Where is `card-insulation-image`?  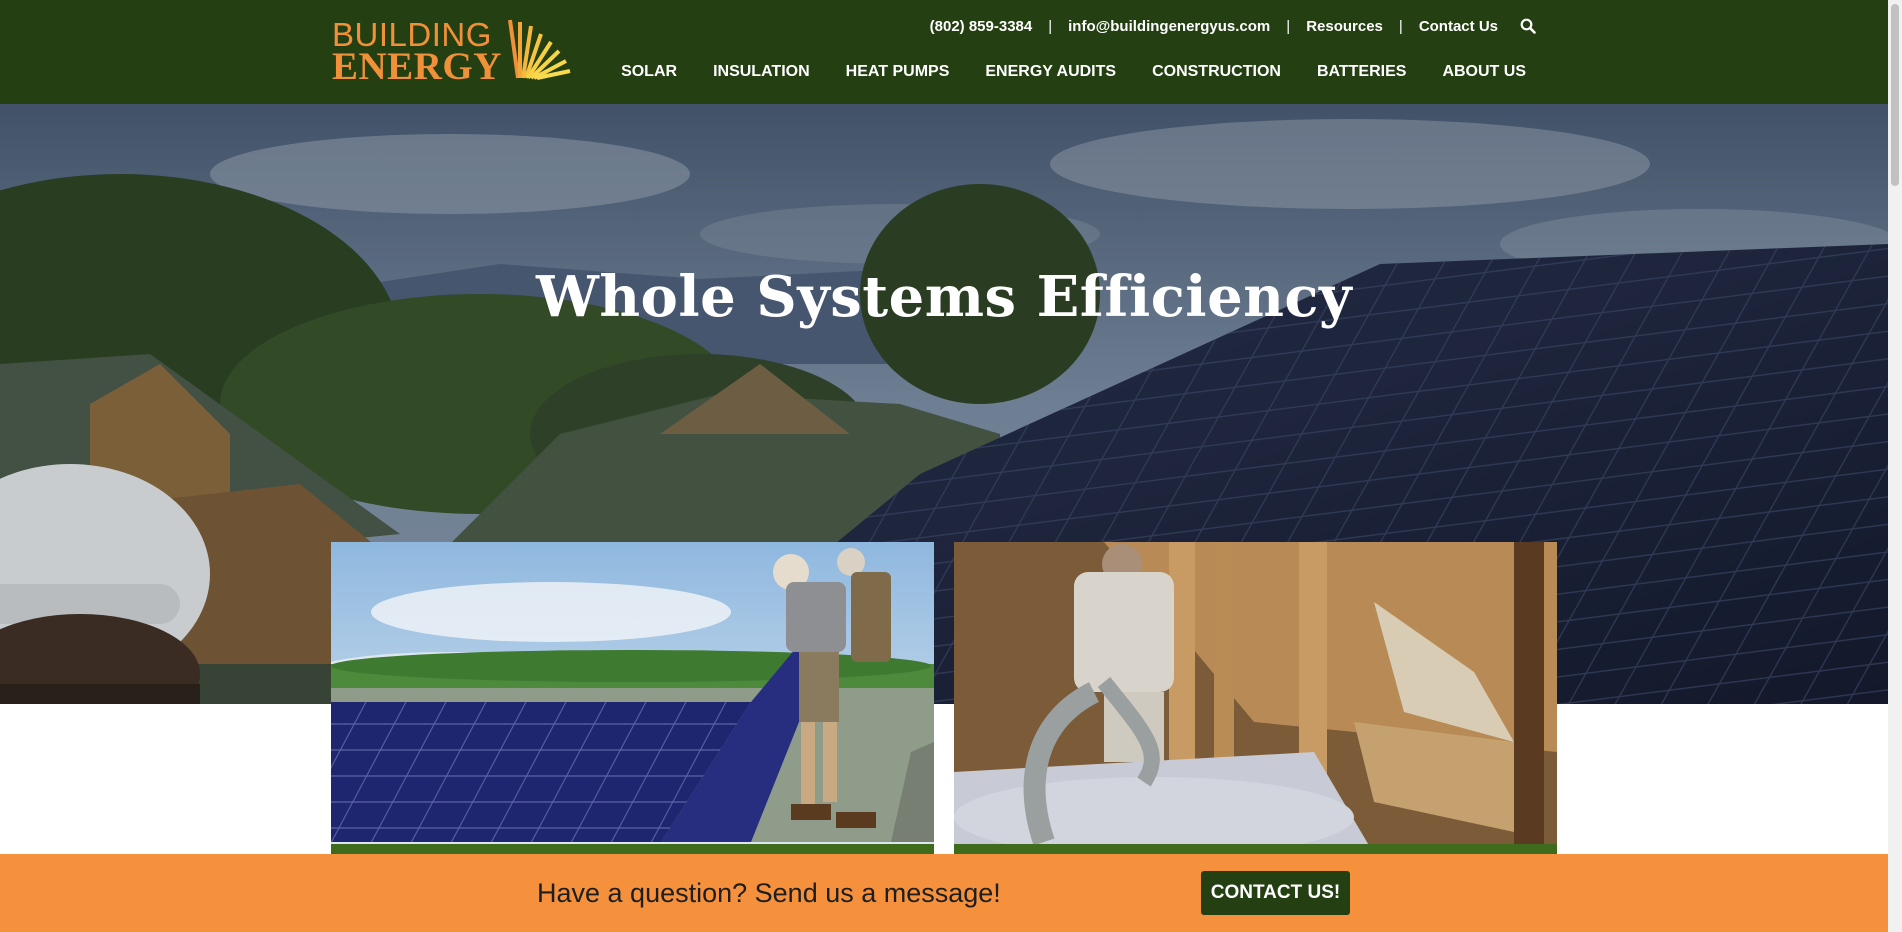
card-insulation-image is located at coordinates (1255, 698).